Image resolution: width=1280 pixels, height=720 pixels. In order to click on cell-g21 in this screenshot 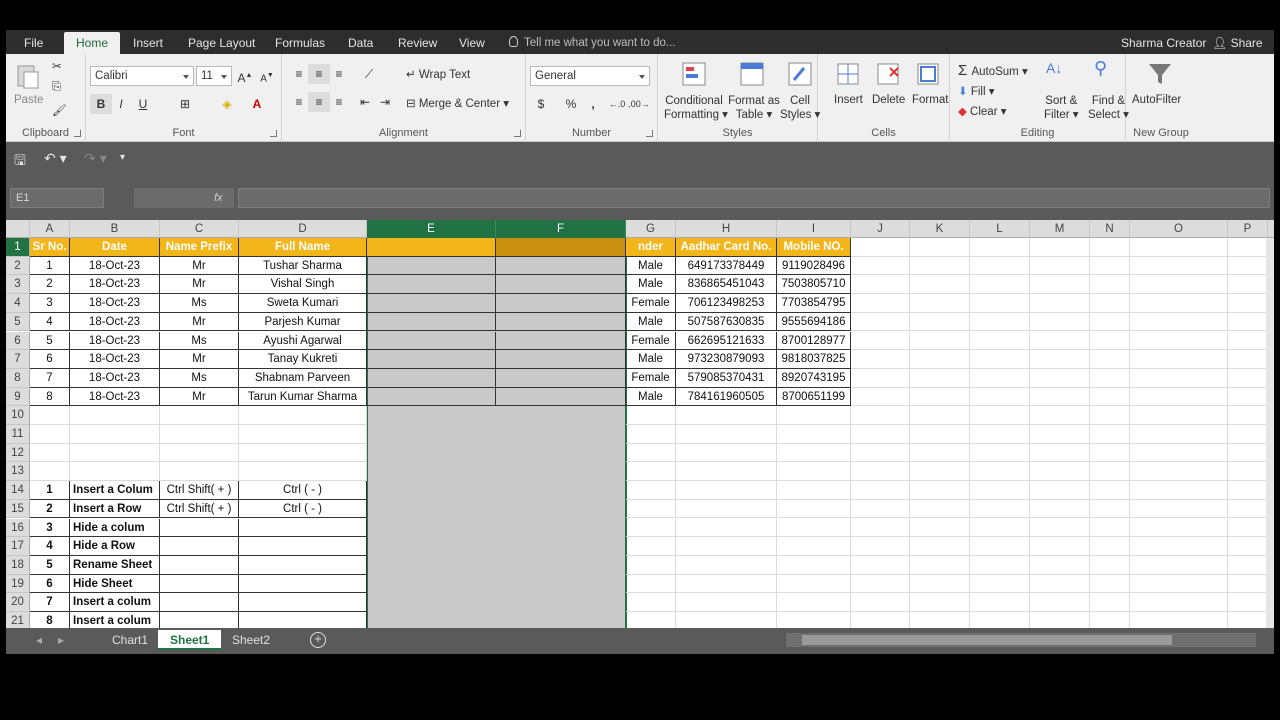, I will do `click(651, 620)`.